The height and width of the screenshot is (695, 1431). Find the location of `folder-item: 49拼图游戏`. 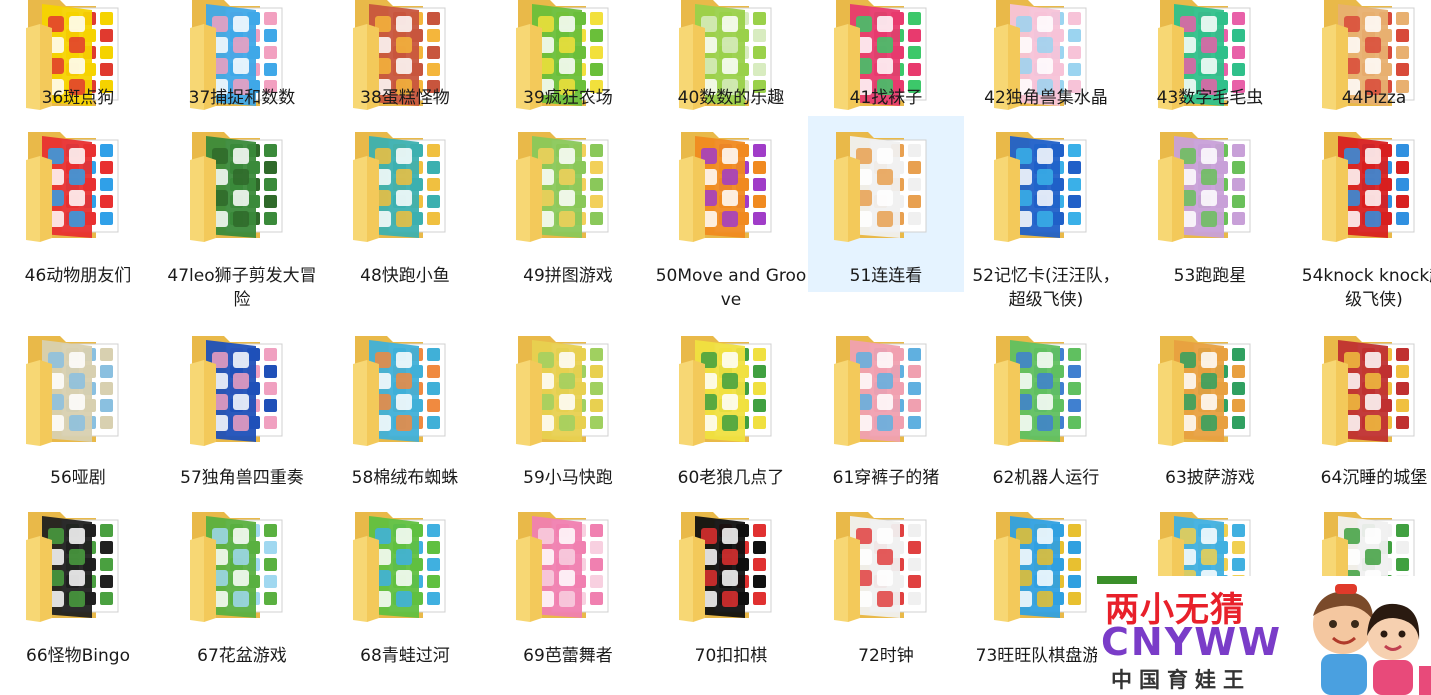

folder-item: 49拼图游戏 is located at coordinates (568, 204).